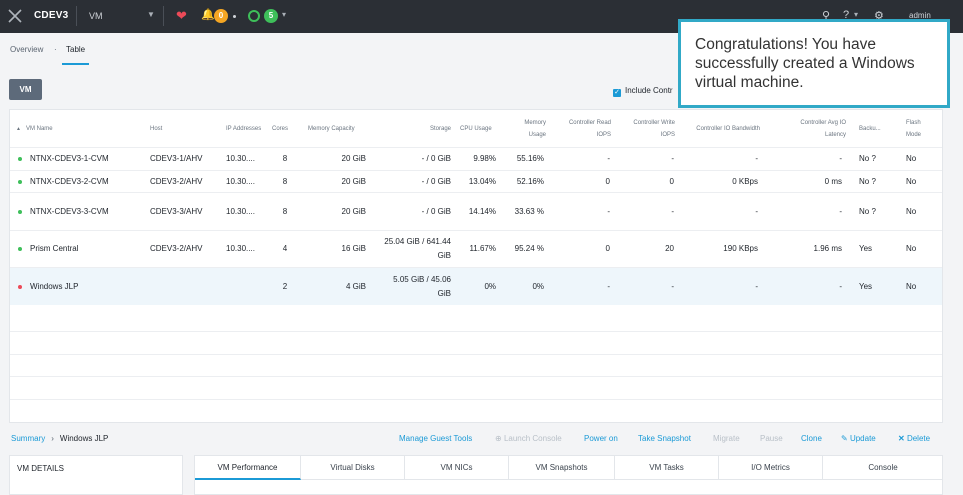 Image resolution: width=963 pixels, height=495 pixels. Describe the element at coordinates (96, 475) in the screenshot. I see `vm-details-panel: VM DETAILS` at that location.